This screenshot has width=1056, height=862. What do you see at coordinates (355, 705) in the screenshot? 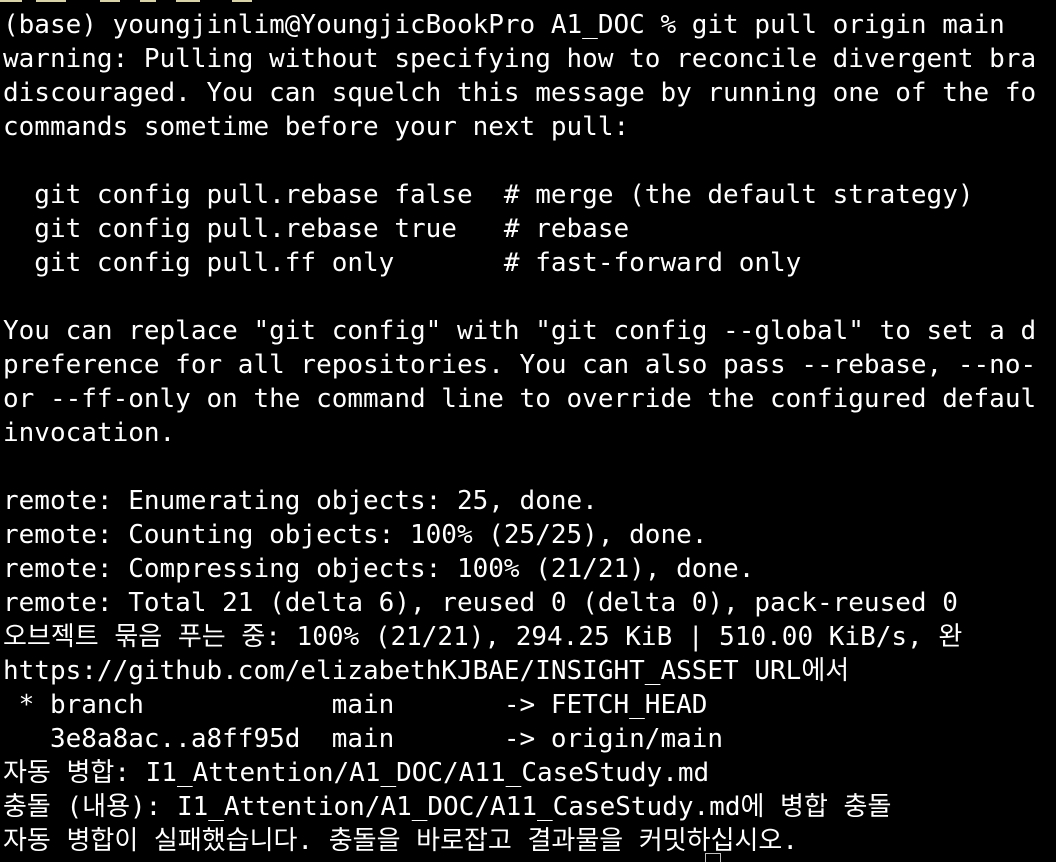
I see `output-line: * branch main -> FETCH_HEAD` at bounding box center [355, 705].